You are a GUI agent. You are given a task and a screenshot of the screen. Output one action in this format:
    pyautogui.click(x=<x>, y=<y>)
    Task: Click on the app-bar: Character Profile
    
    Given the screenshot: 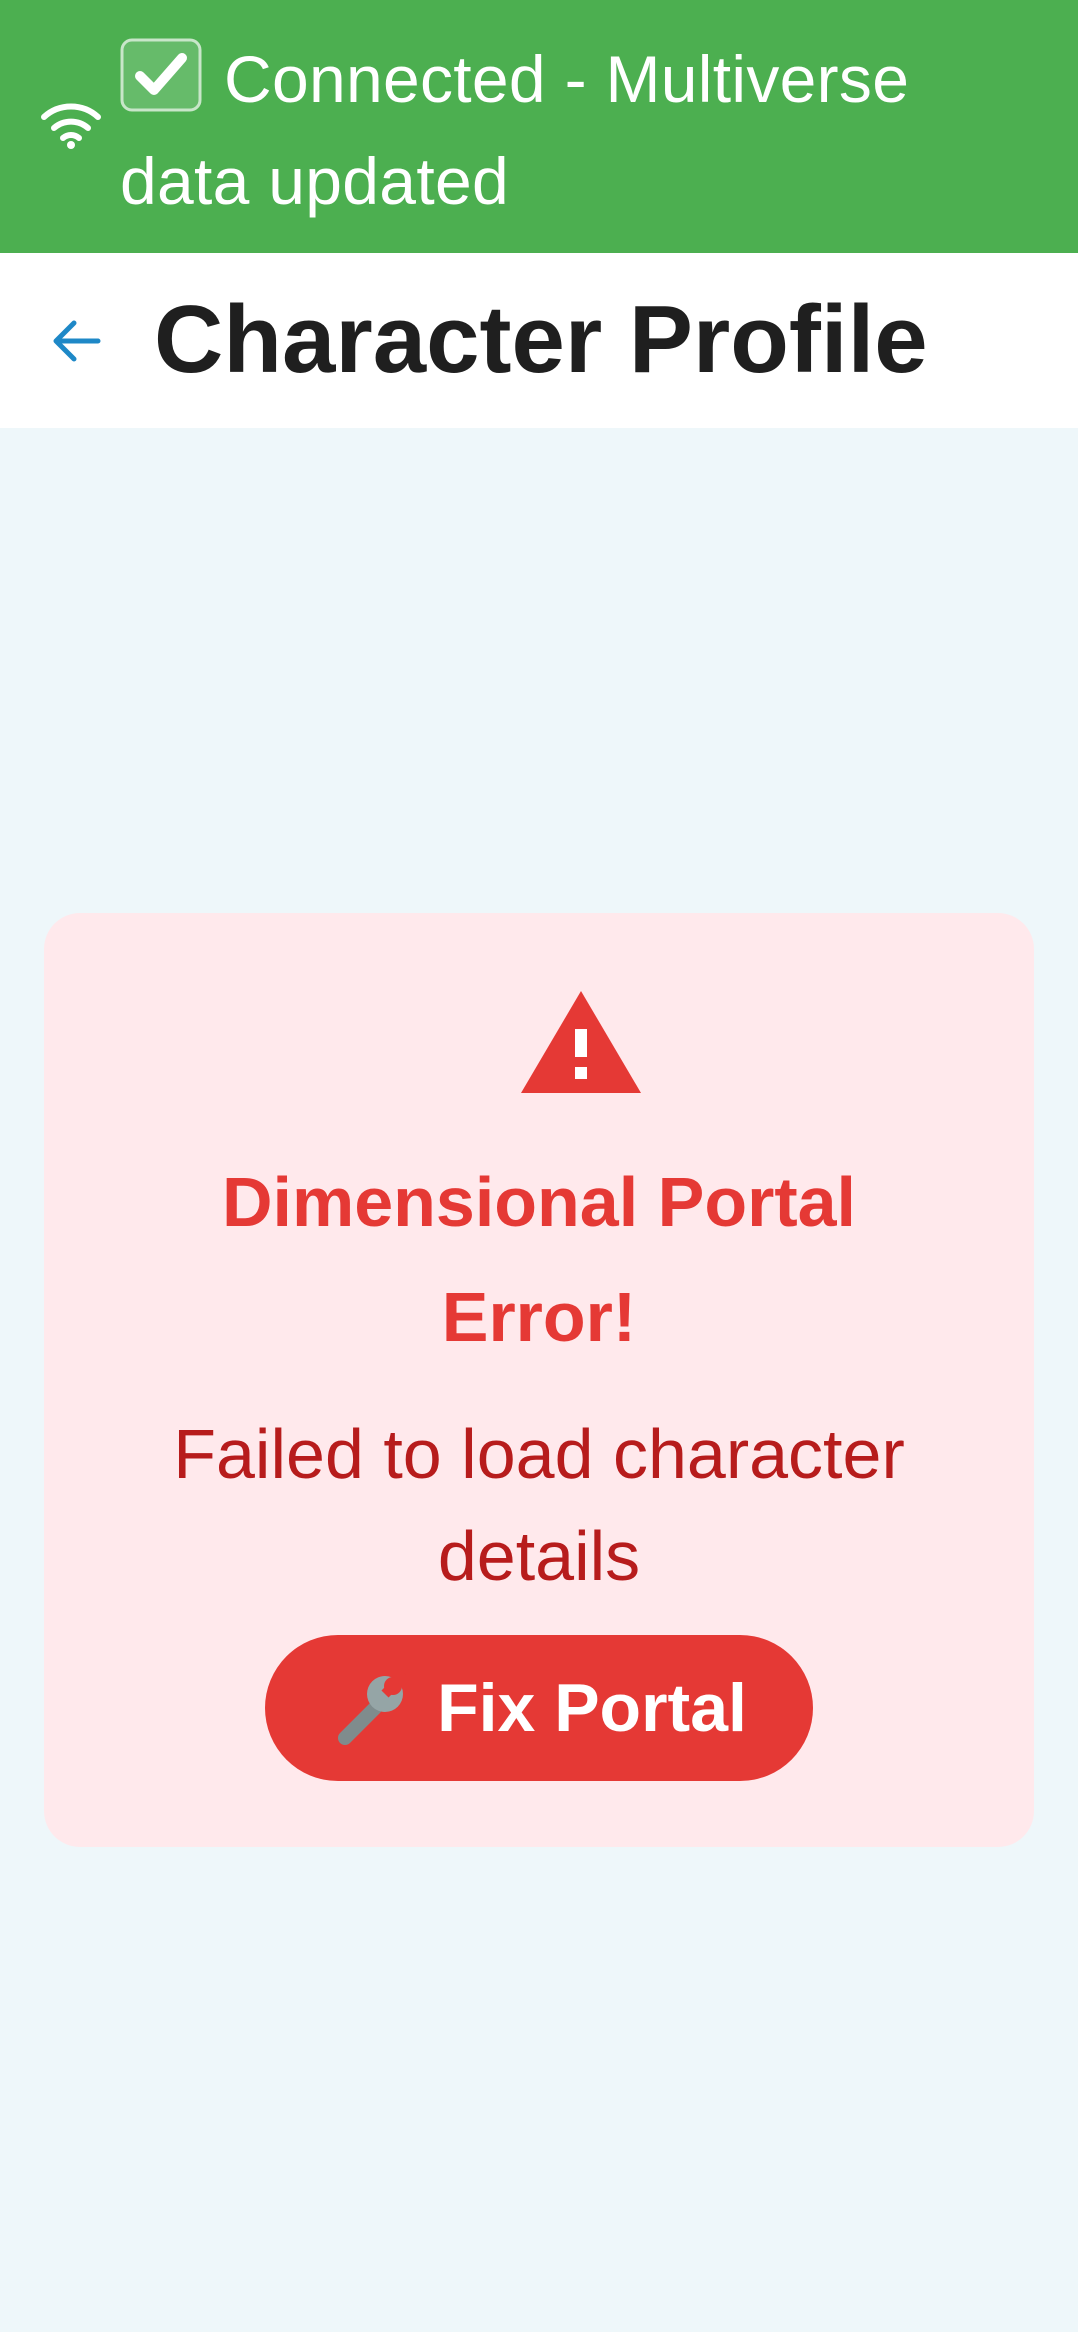 What is the action you would take?
    pyautogui.click(x=539, y=340)
    